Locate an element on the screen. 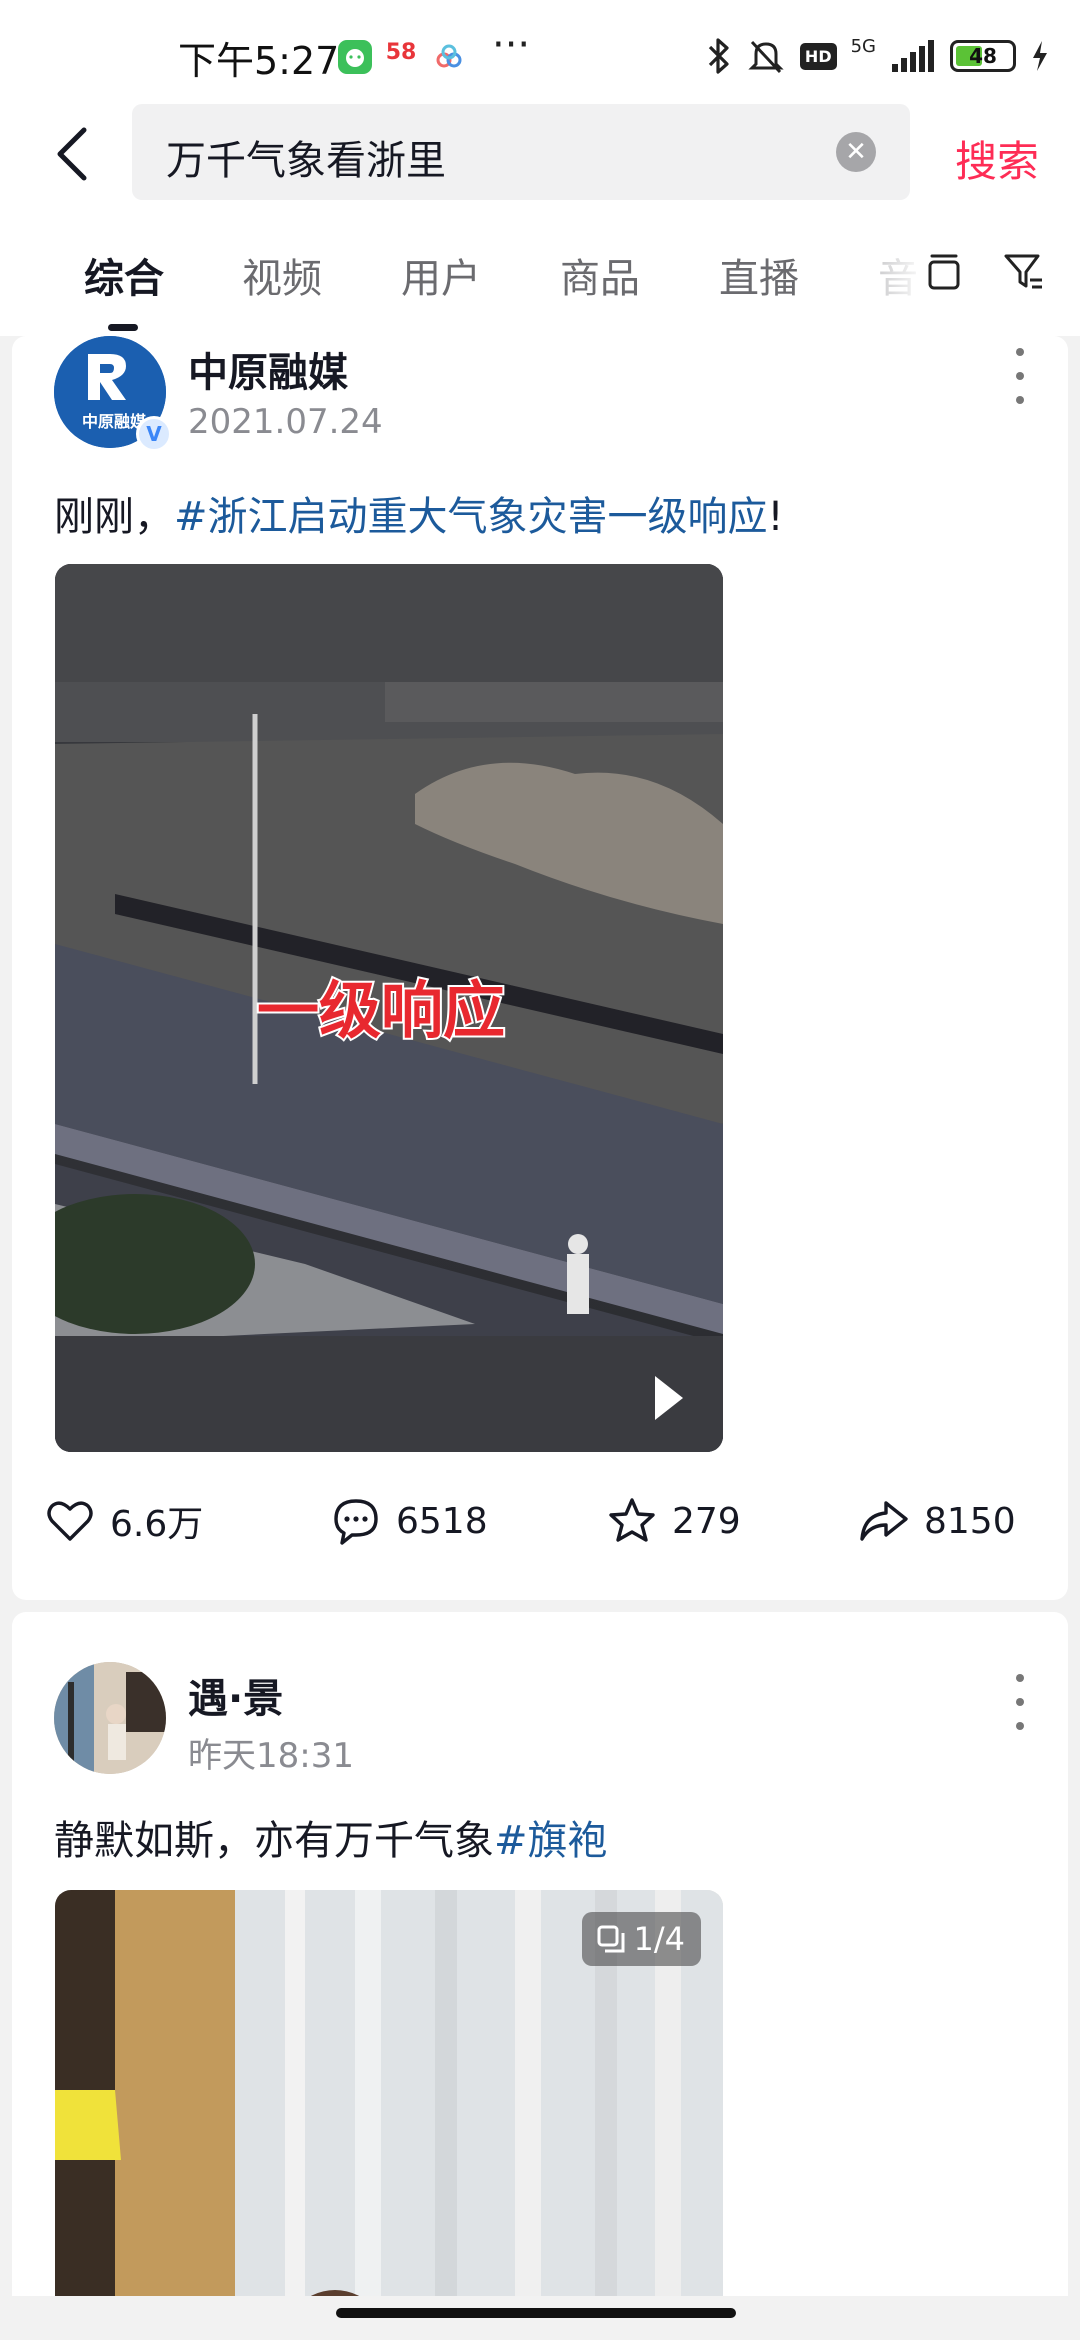 Image resolution: width=1080 pixels, height=2340 pixels. favorite-button: 279 is located at coordinates (673, 1521).